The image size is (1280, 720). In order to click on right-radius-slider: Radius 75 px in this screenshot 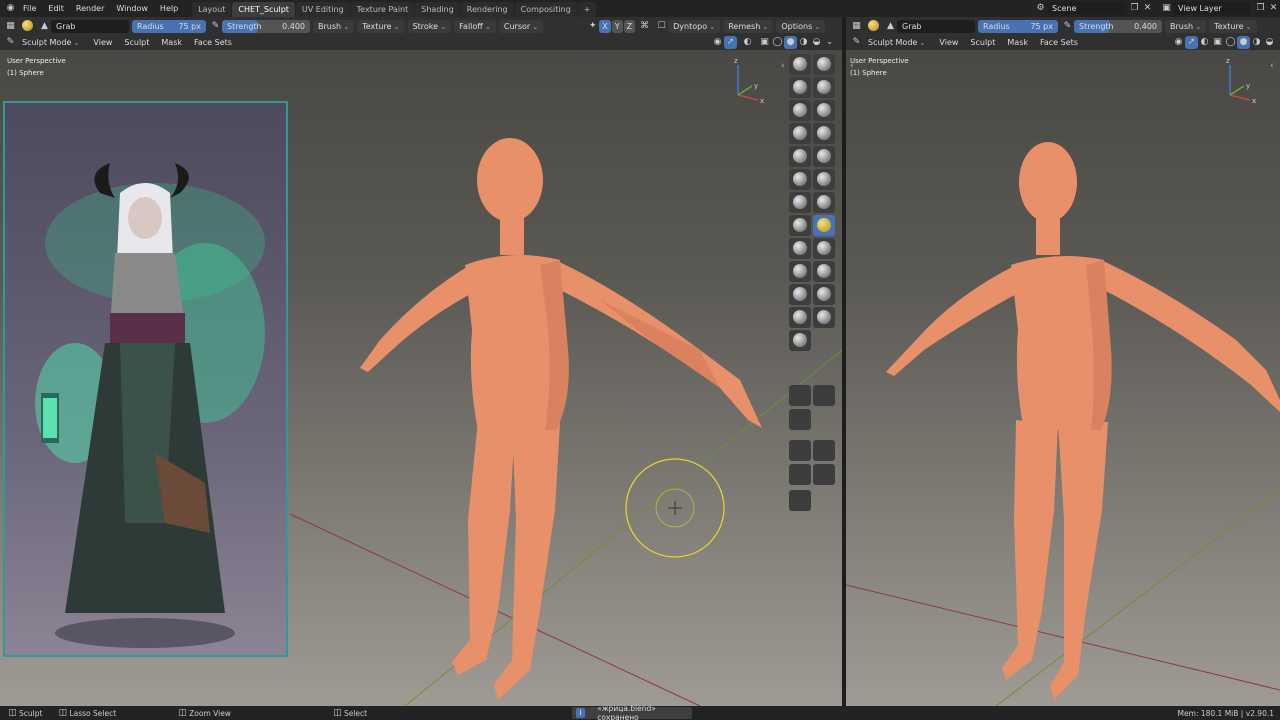, I will do `click(1018, 26)`.